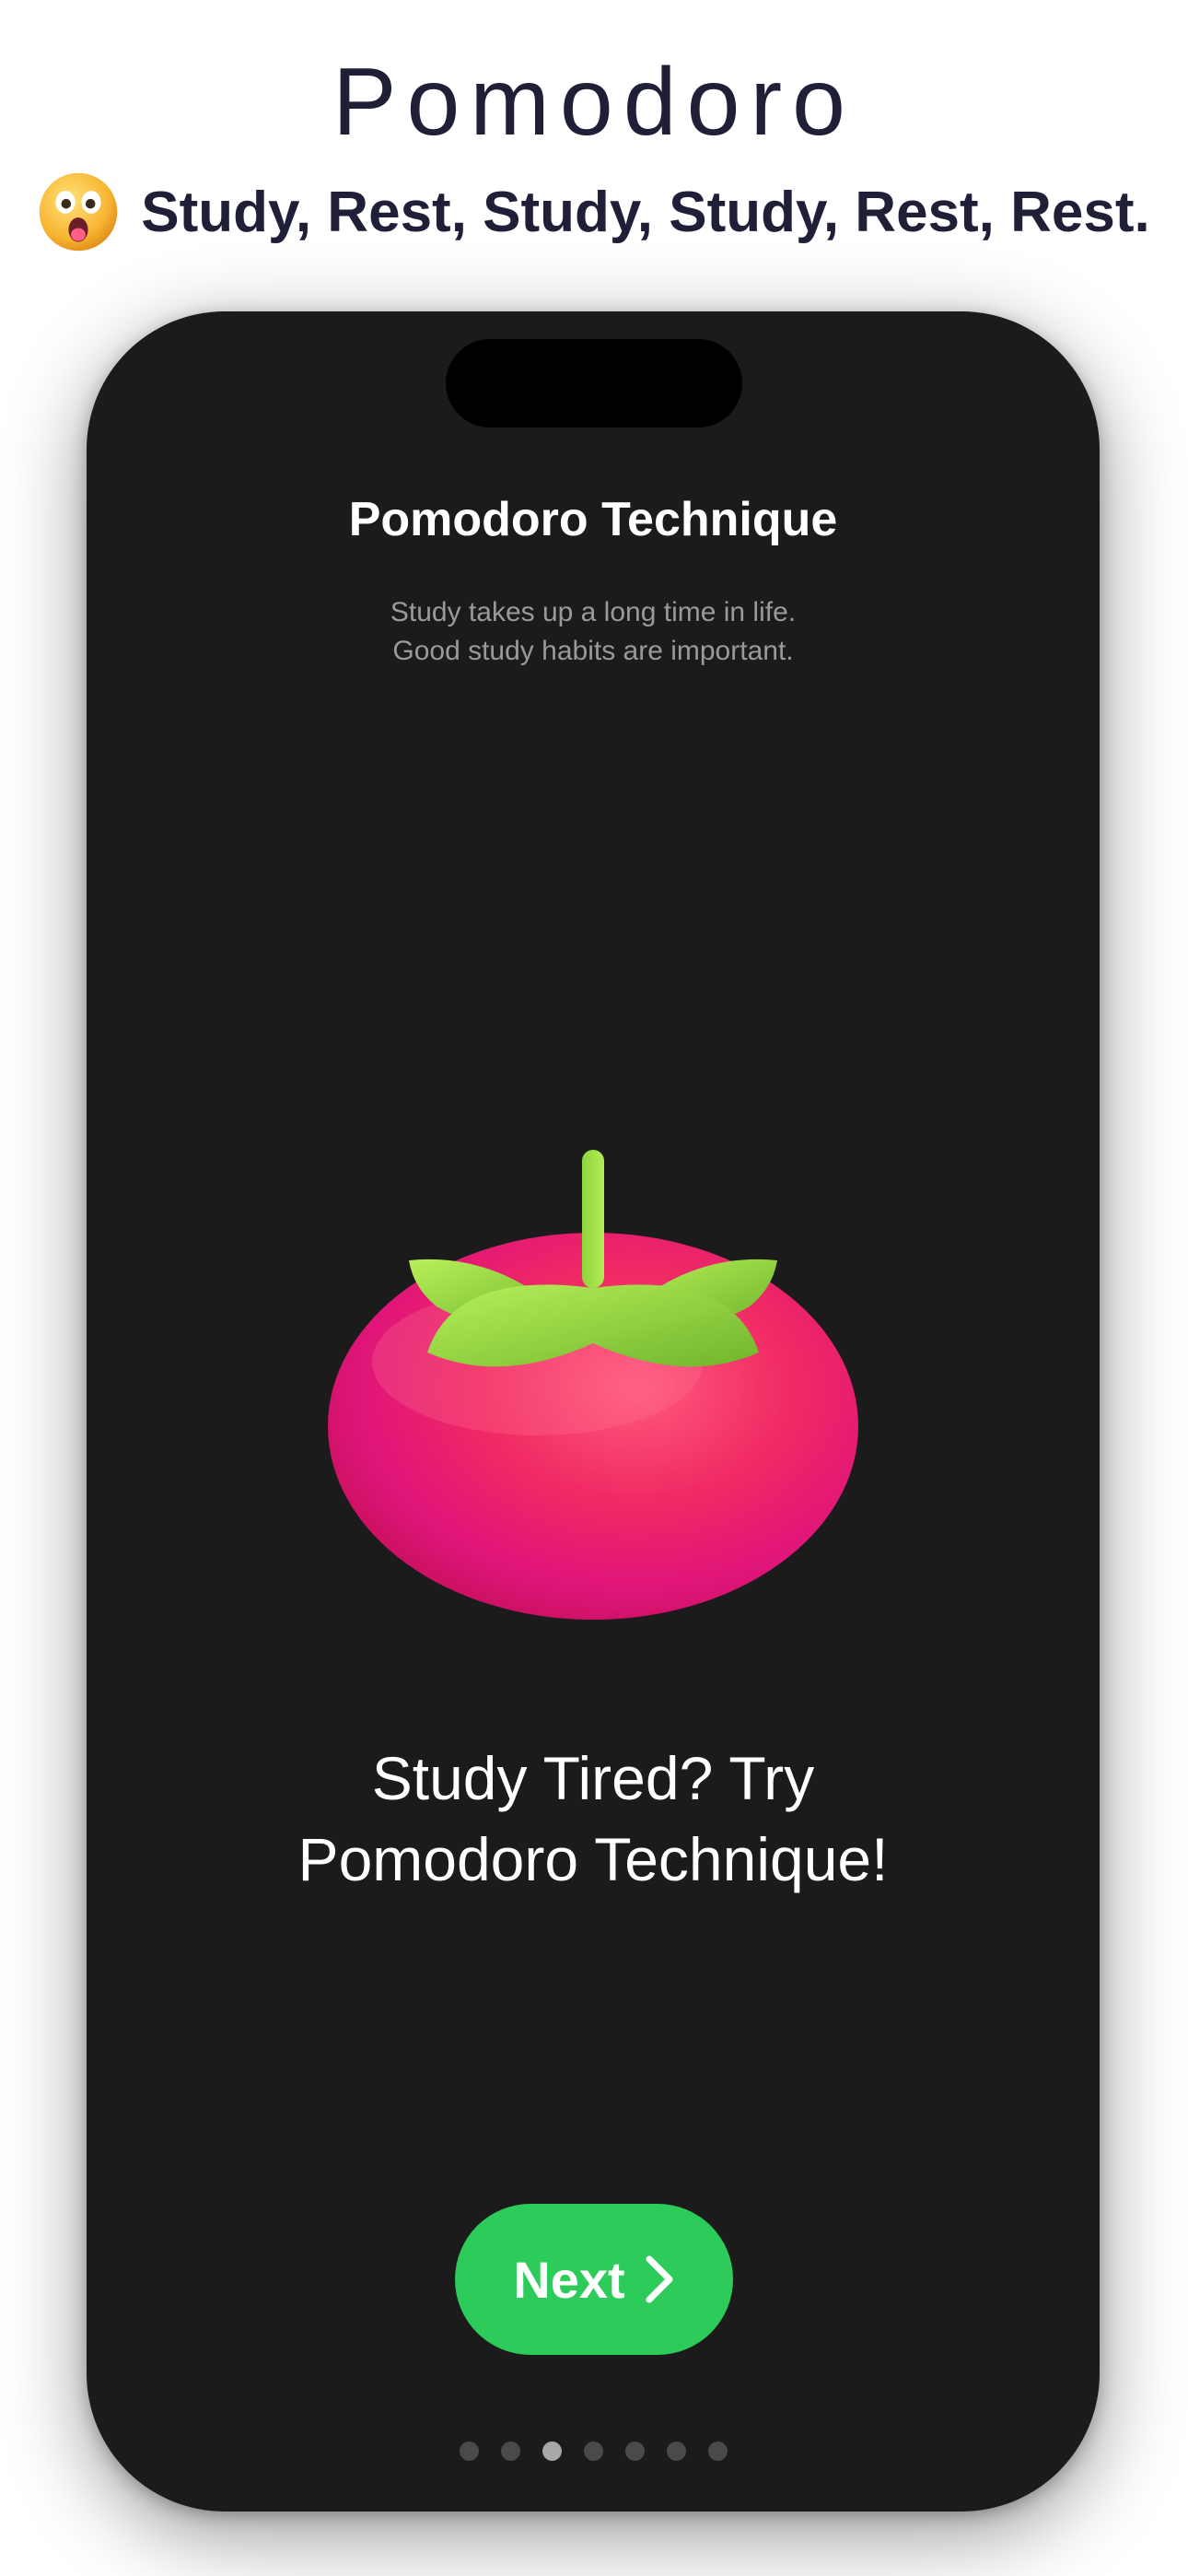 This screenshot has height=2576, width=1188. I want to click on next-button-label: Next, so click(569, 2279).